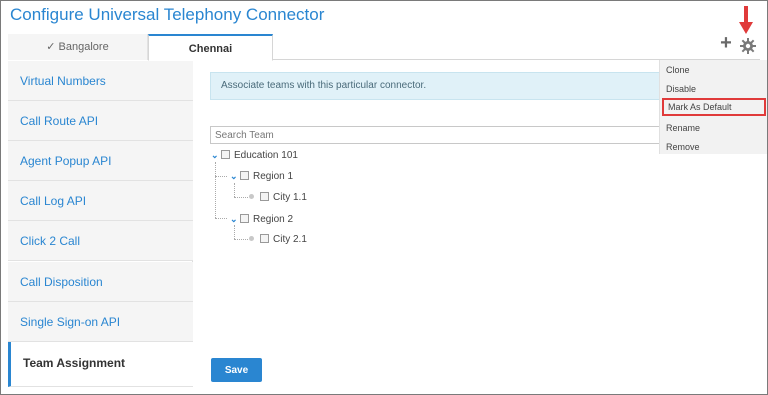 This screenshot has height=395, width=768. I want to click on sidebar-item-single-sign-on-api: Single Sign-on API, so click(100, 322).